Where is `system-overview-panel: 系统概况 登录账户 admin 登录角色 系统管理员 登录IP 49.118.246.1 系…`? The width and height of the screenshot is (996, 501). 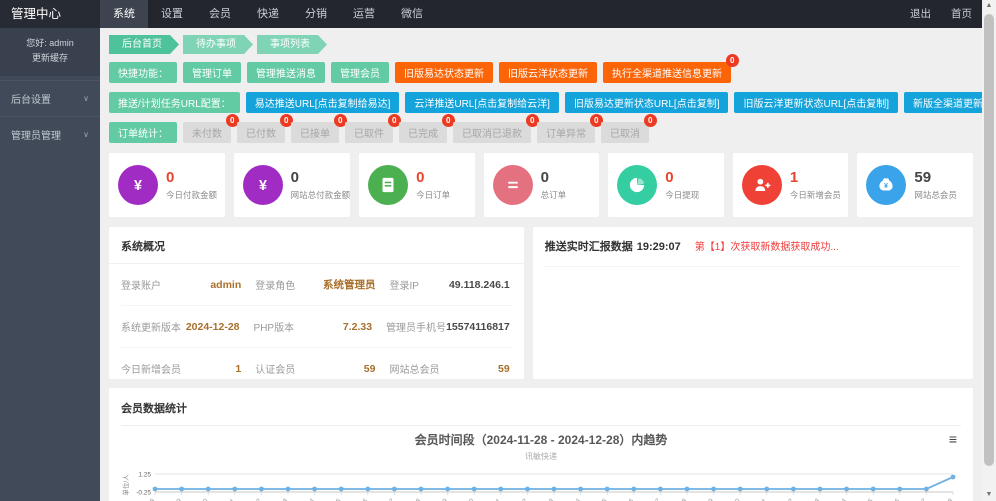
system-overview-panel: 系统概况 登录账户 admin 登录角色 系统管理员 登录IP 49.118.246.1 系… is located at coordinates (316, 303).